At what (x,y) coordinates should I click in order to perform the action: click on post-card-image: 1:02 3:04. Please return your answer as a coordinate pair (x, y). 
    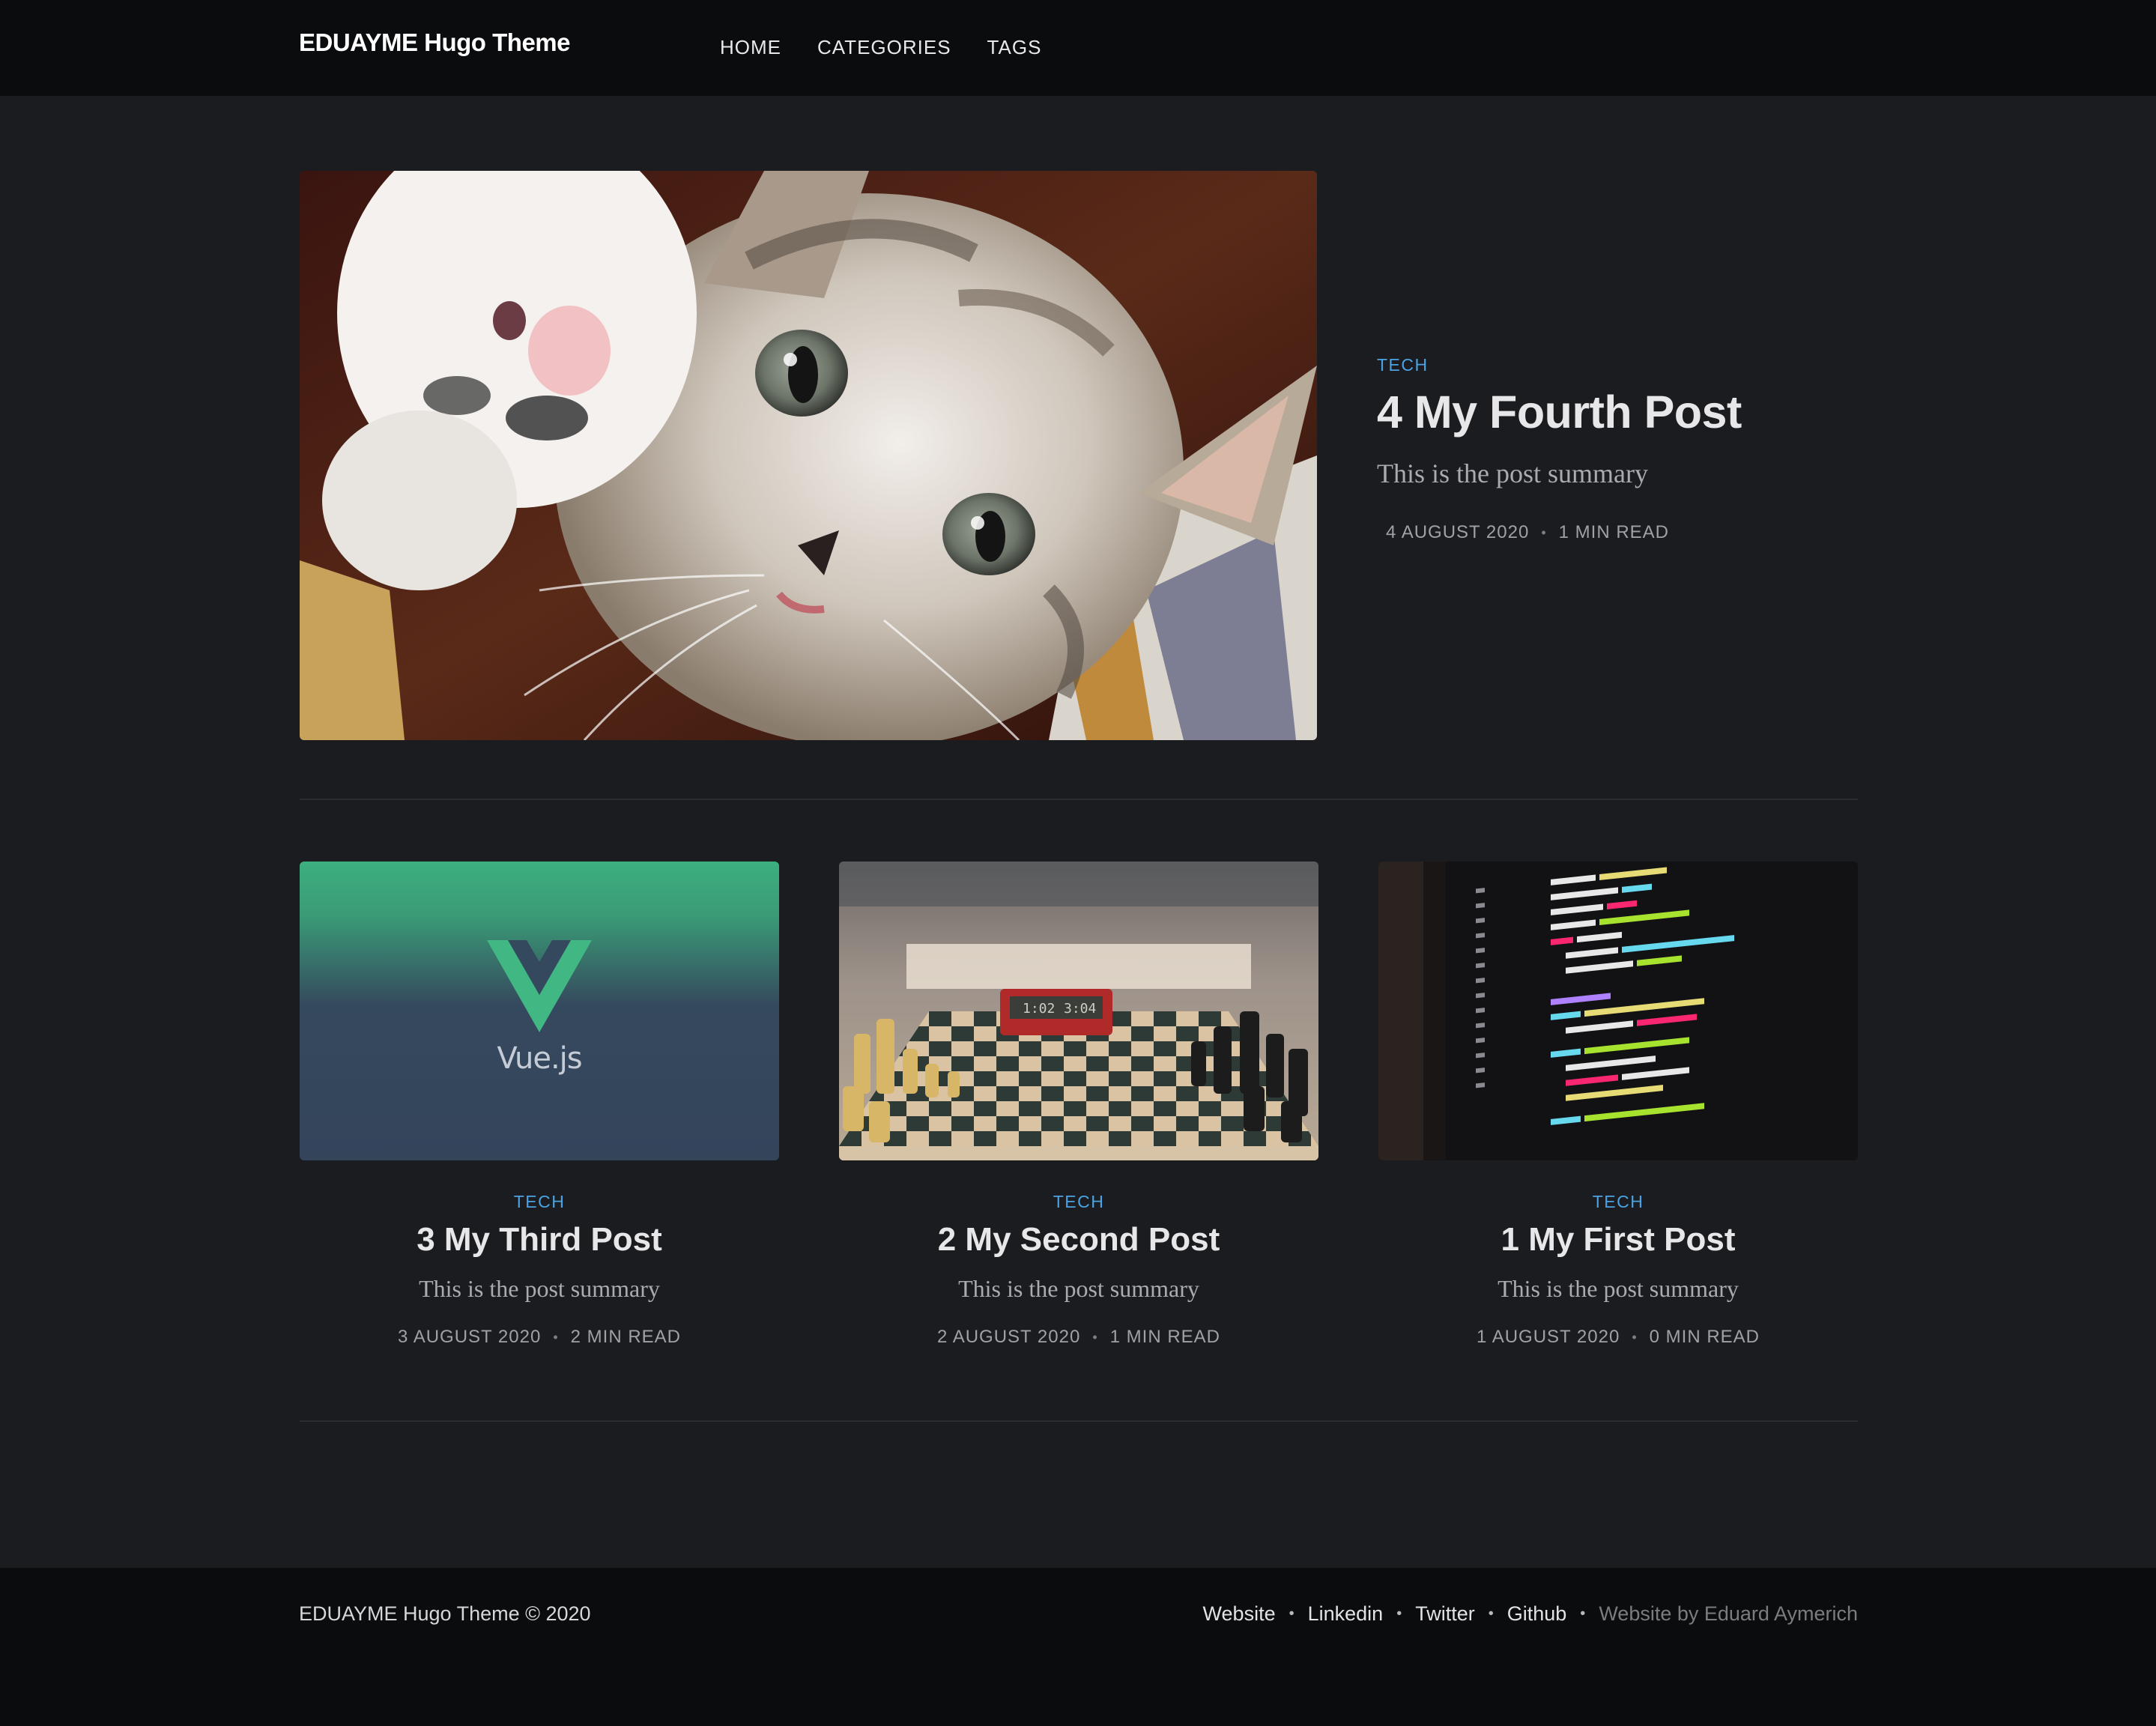
    Looking at the image, I should click on (1078, 1011).